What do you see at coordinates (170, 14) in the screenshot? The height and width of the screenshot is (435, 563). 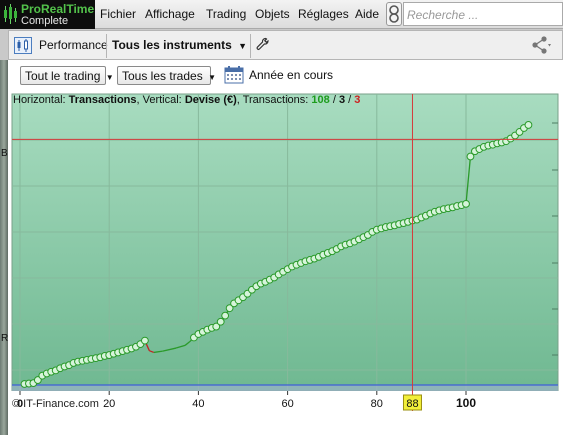 I see `menu-affichage: Affichage` at bounding box center [170, 14].